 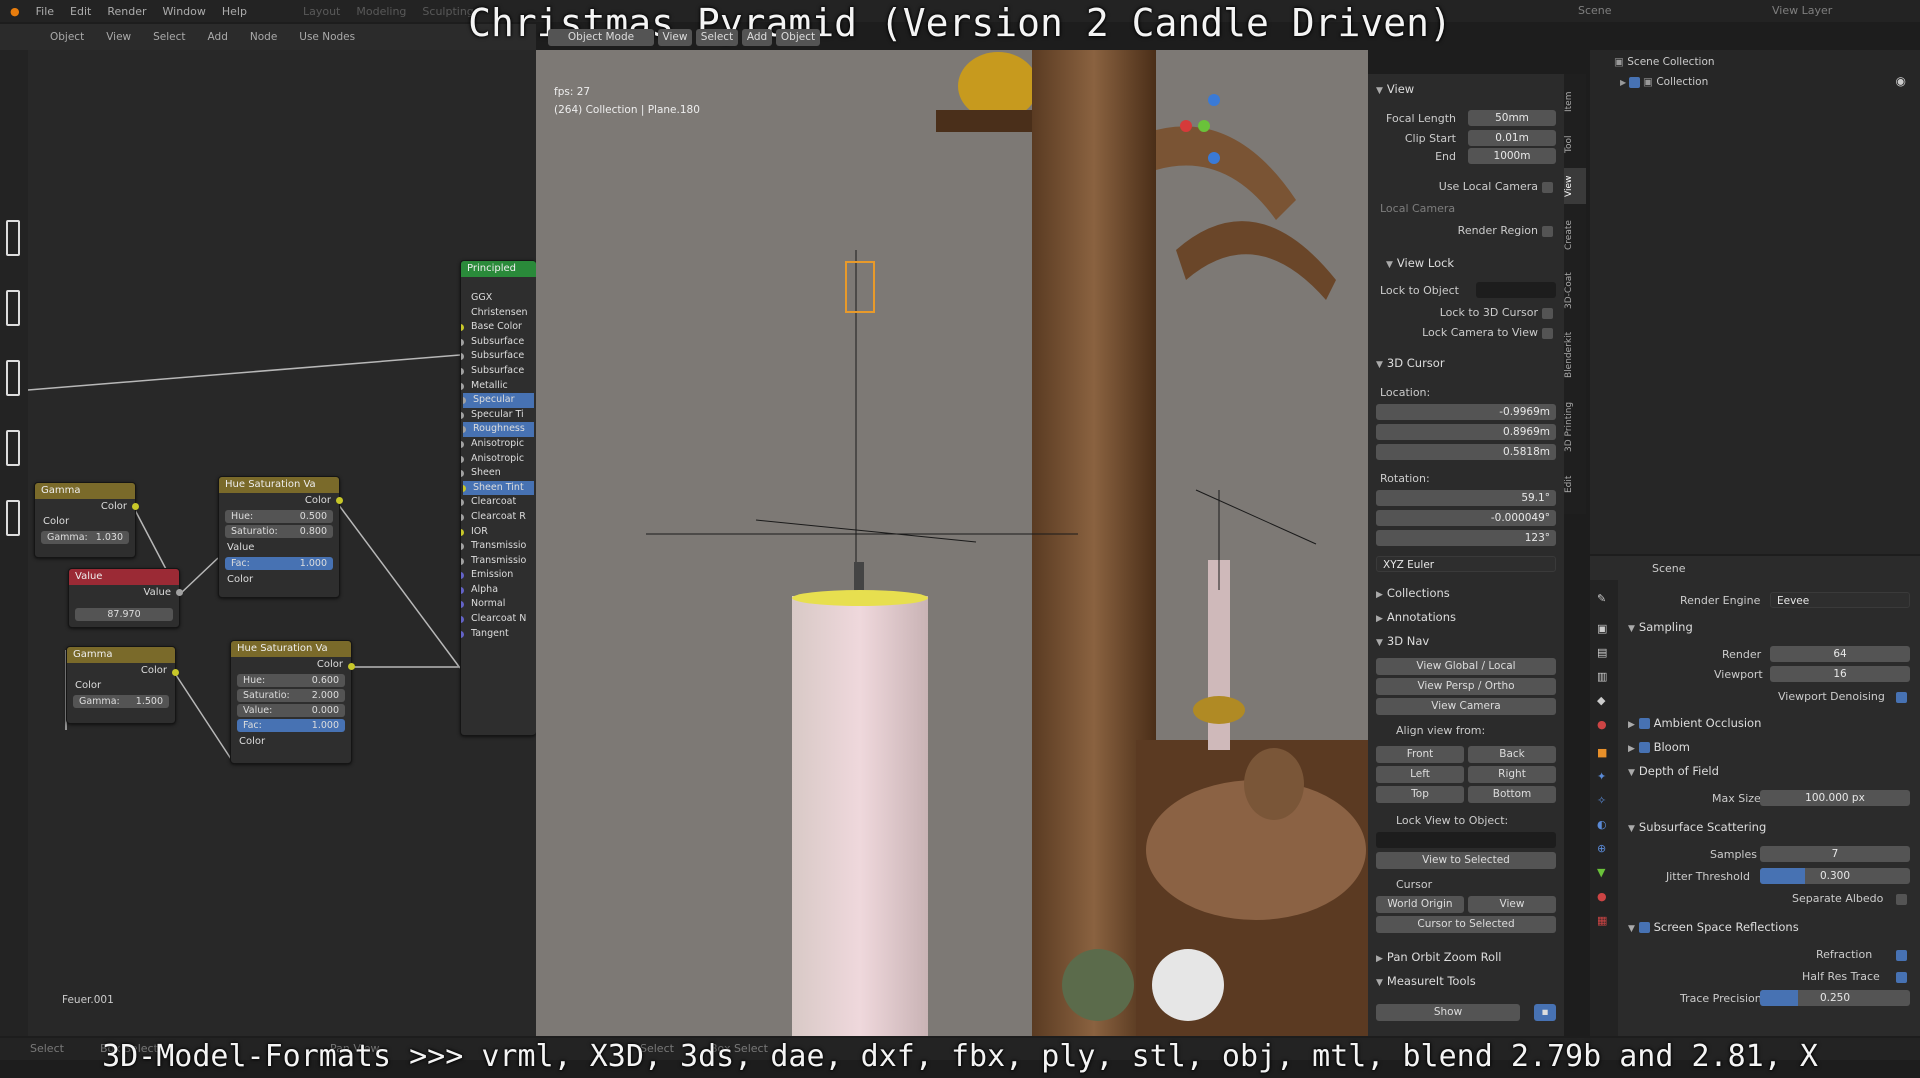 I want to click on principled-input: Base Color, so click(x=498, y=327).